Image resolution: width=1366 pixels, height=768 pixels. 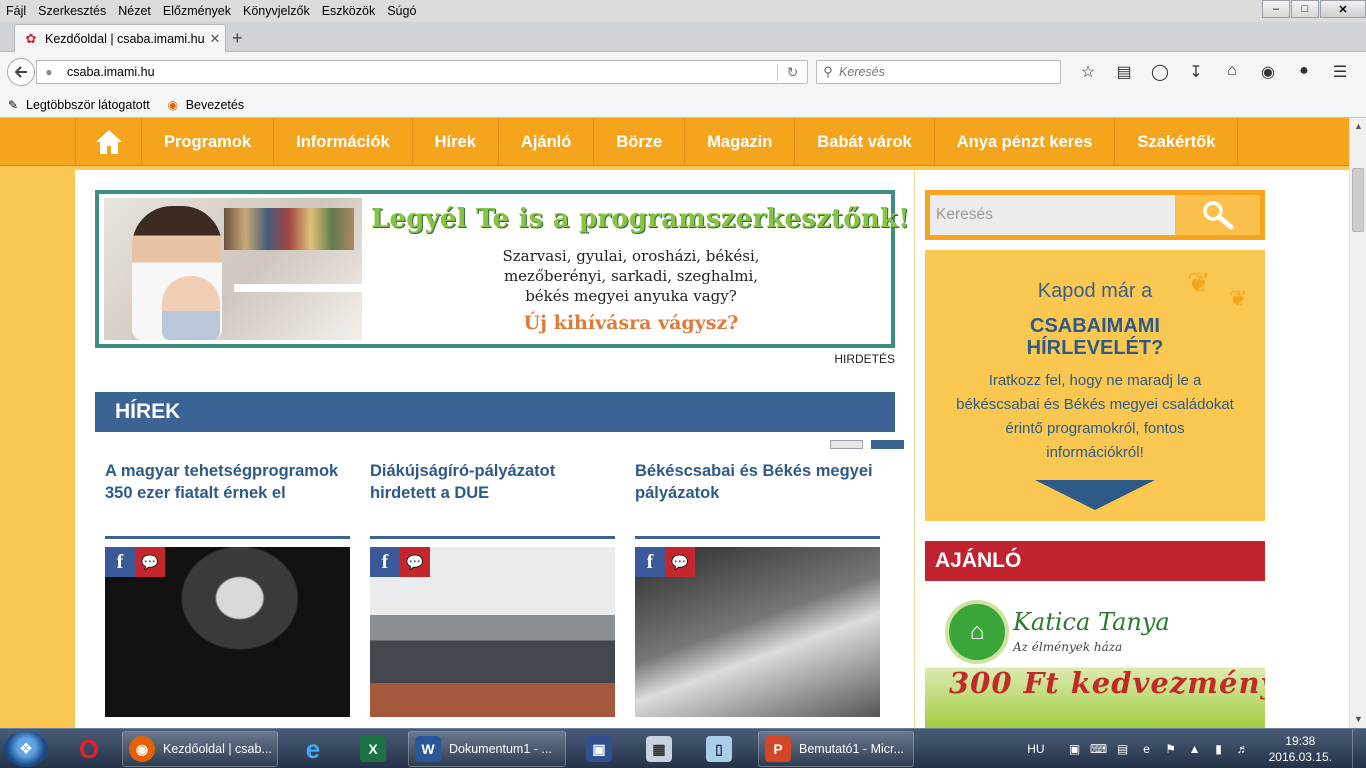 I want to click on url-text: csaba.imami.hu, so click(x=419, y=72).